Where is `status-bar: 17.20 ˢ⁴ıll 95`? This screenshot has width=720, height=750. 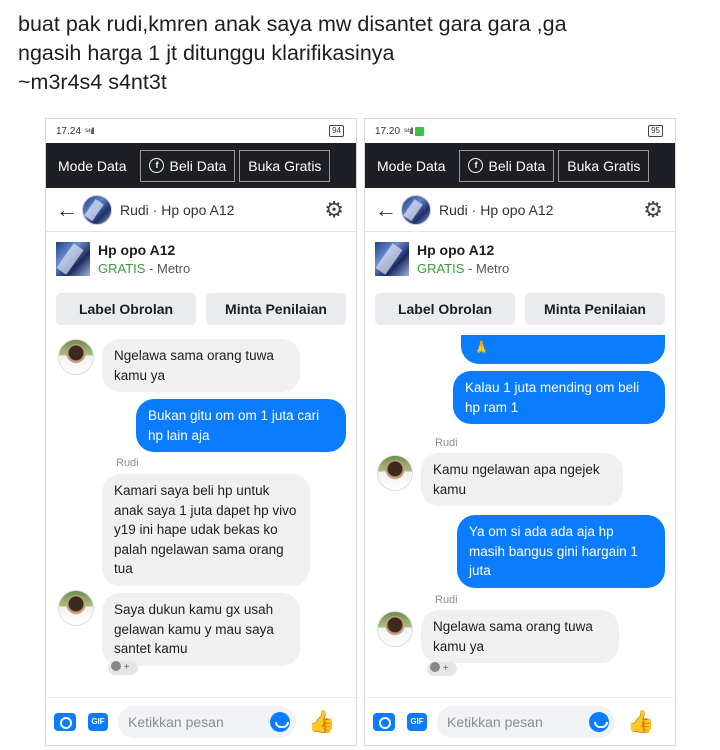 status-bar: 17.20 ˢ⁴ıll 95 is located at coordinates (520, 131).